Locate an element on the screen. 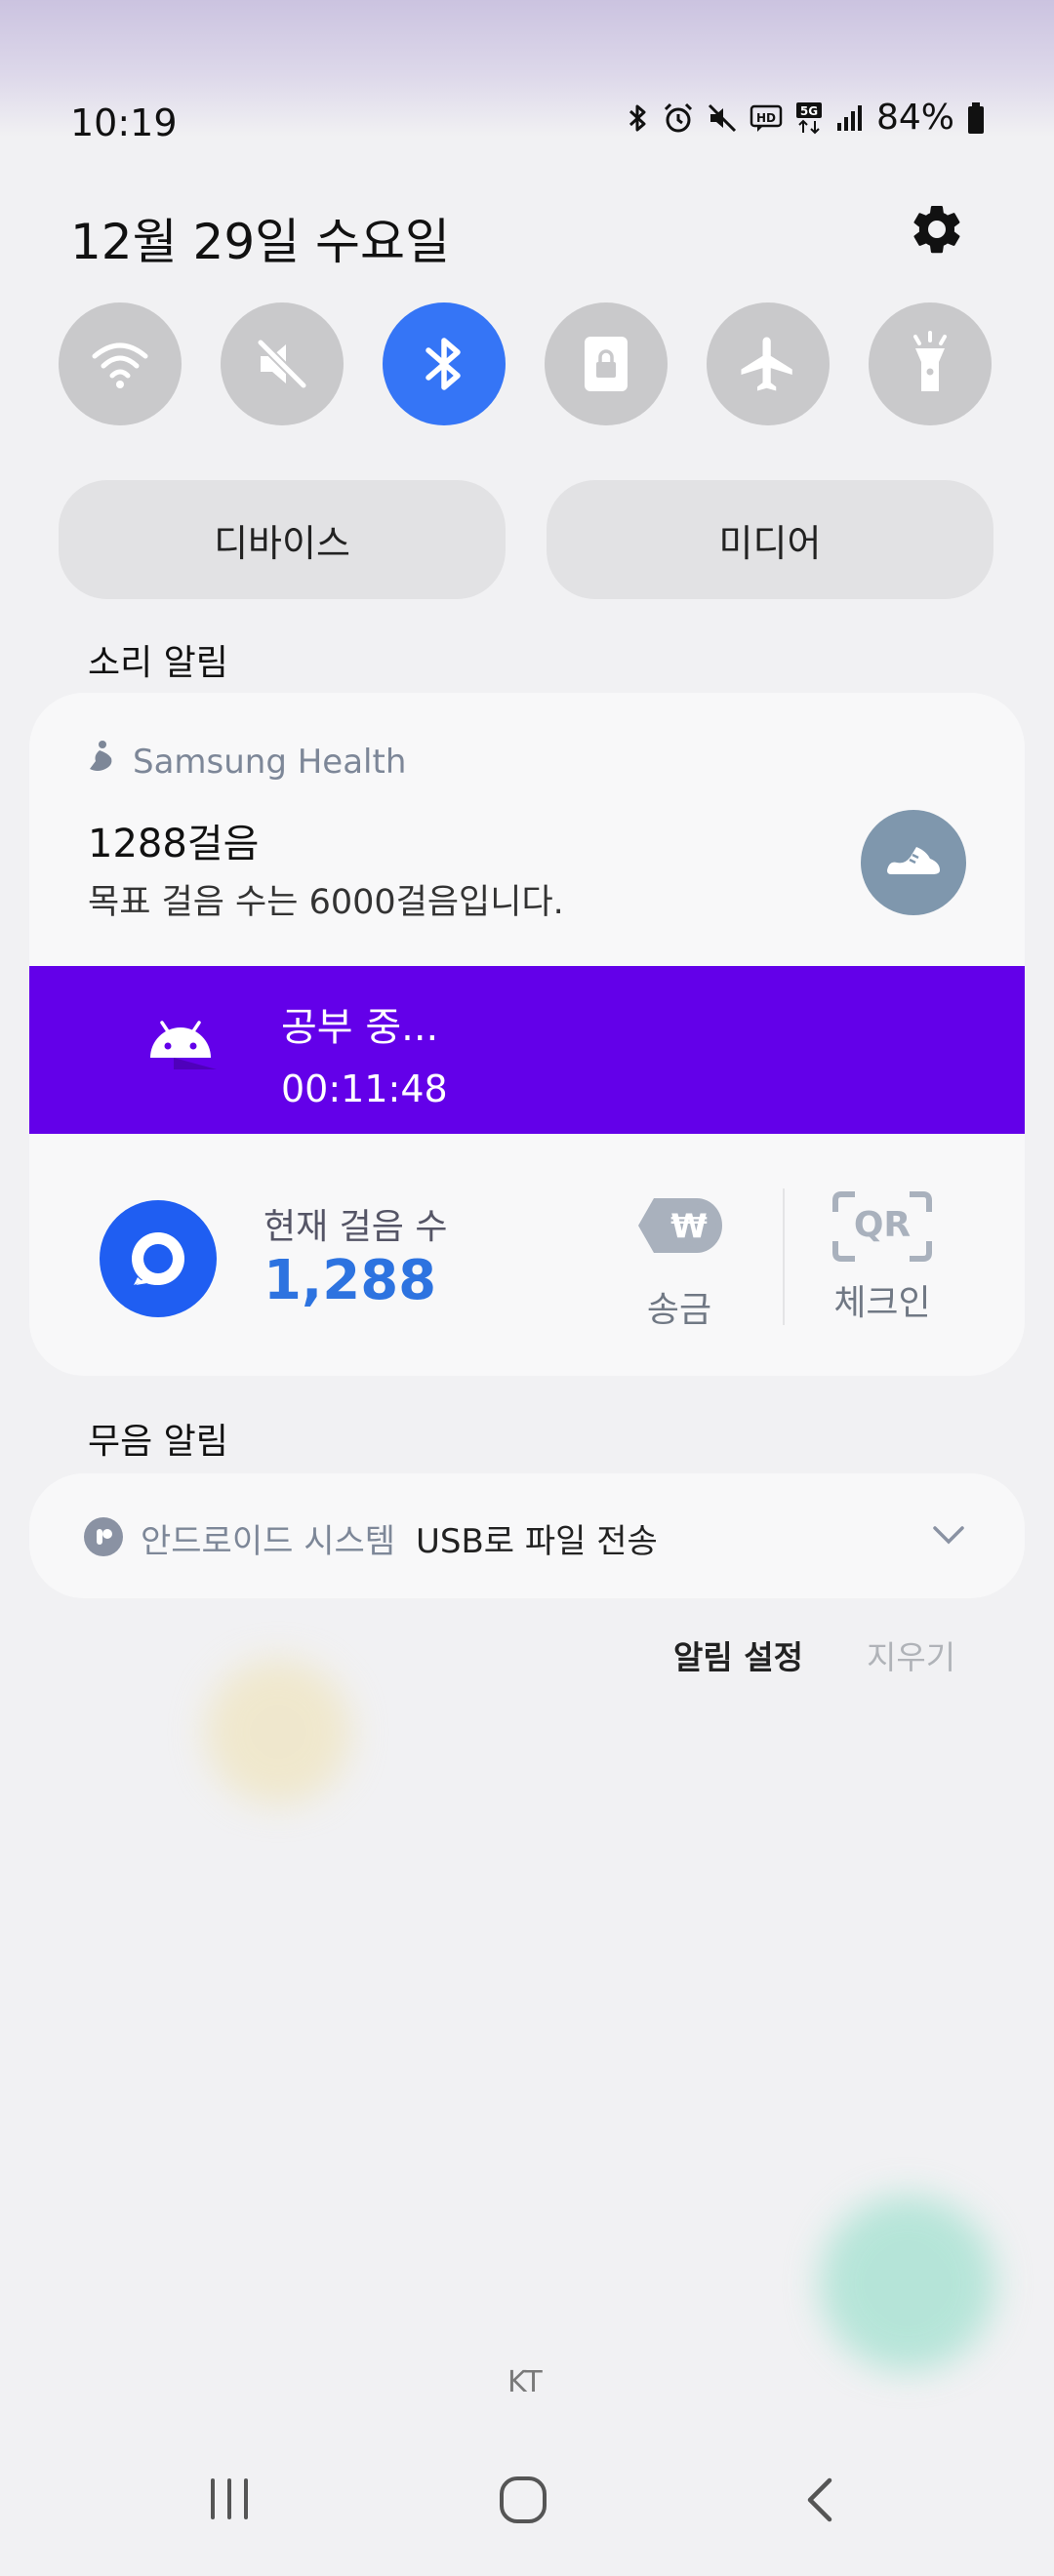  svg-text: 5G is located at coordinates (809, 111).